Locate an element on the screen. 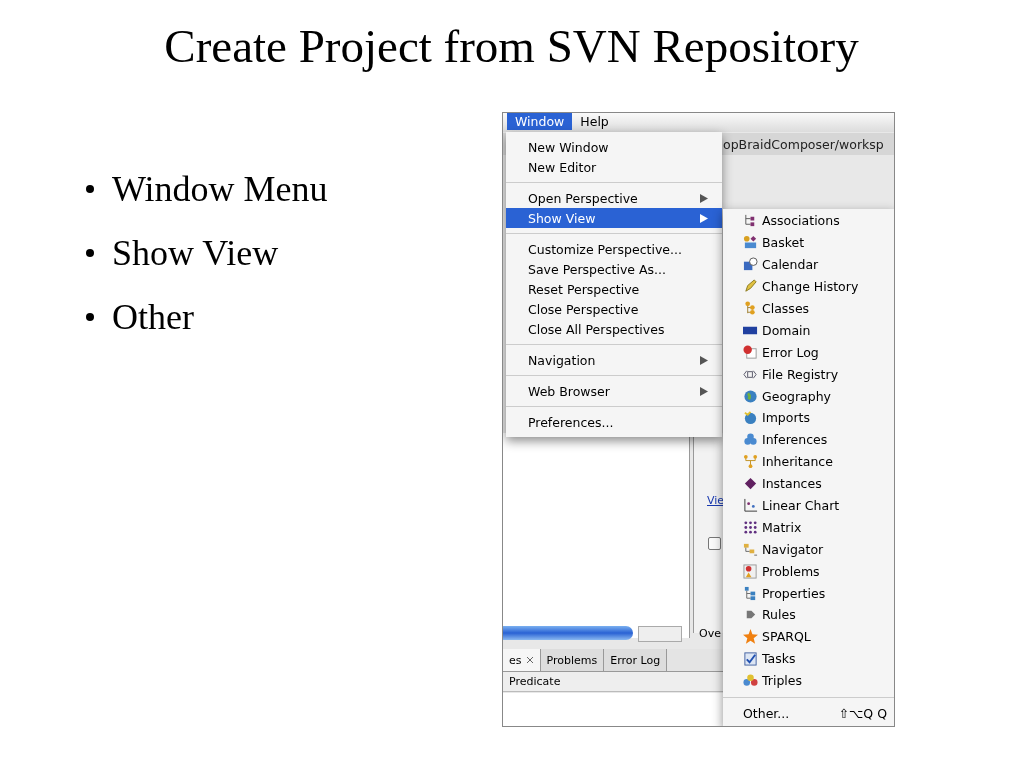 The image size is (1023, 767). bullet-text: Other is located at coordinates (153, 317).